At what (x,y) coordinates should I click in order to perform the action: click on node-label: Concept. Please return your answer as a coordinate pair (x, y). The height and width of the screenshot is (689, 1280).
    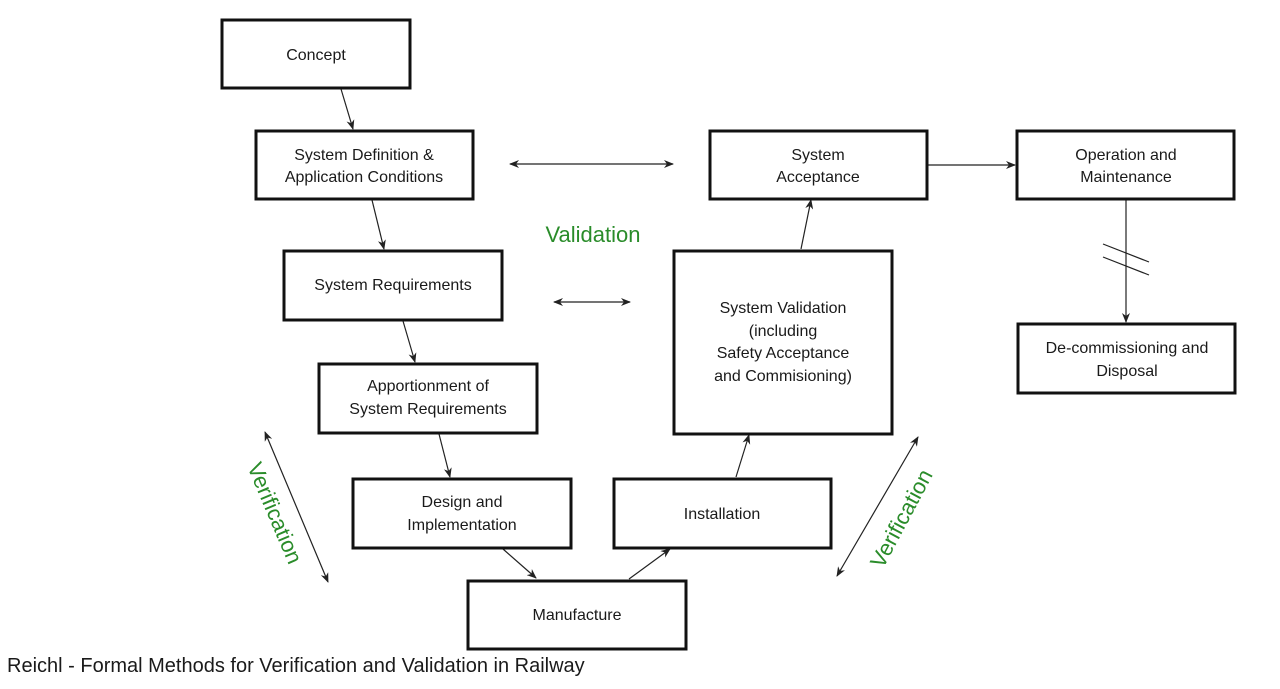
    Looking at the image, I should click on (316, 55).